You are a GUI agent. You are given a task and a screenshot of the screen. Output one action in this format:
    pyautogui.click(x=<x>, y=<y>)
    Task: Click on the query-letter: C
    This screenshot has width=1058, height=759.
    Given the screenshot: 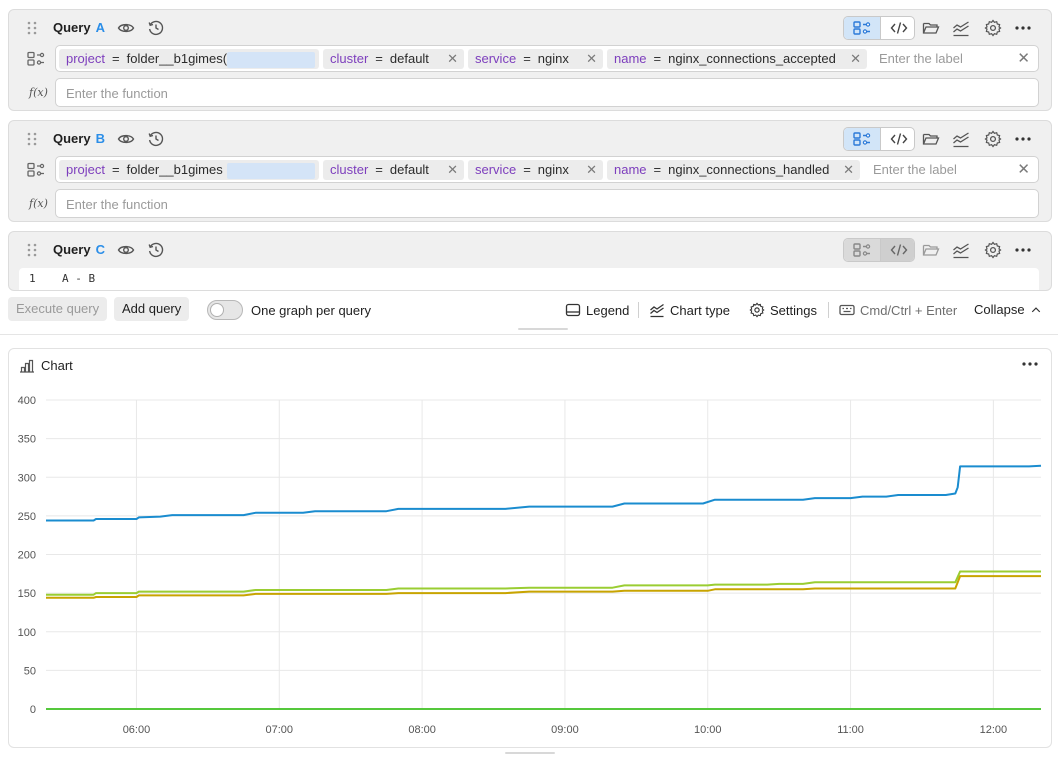 What is the action you would take?
    pyautogui.click(x=100, y=249)
    